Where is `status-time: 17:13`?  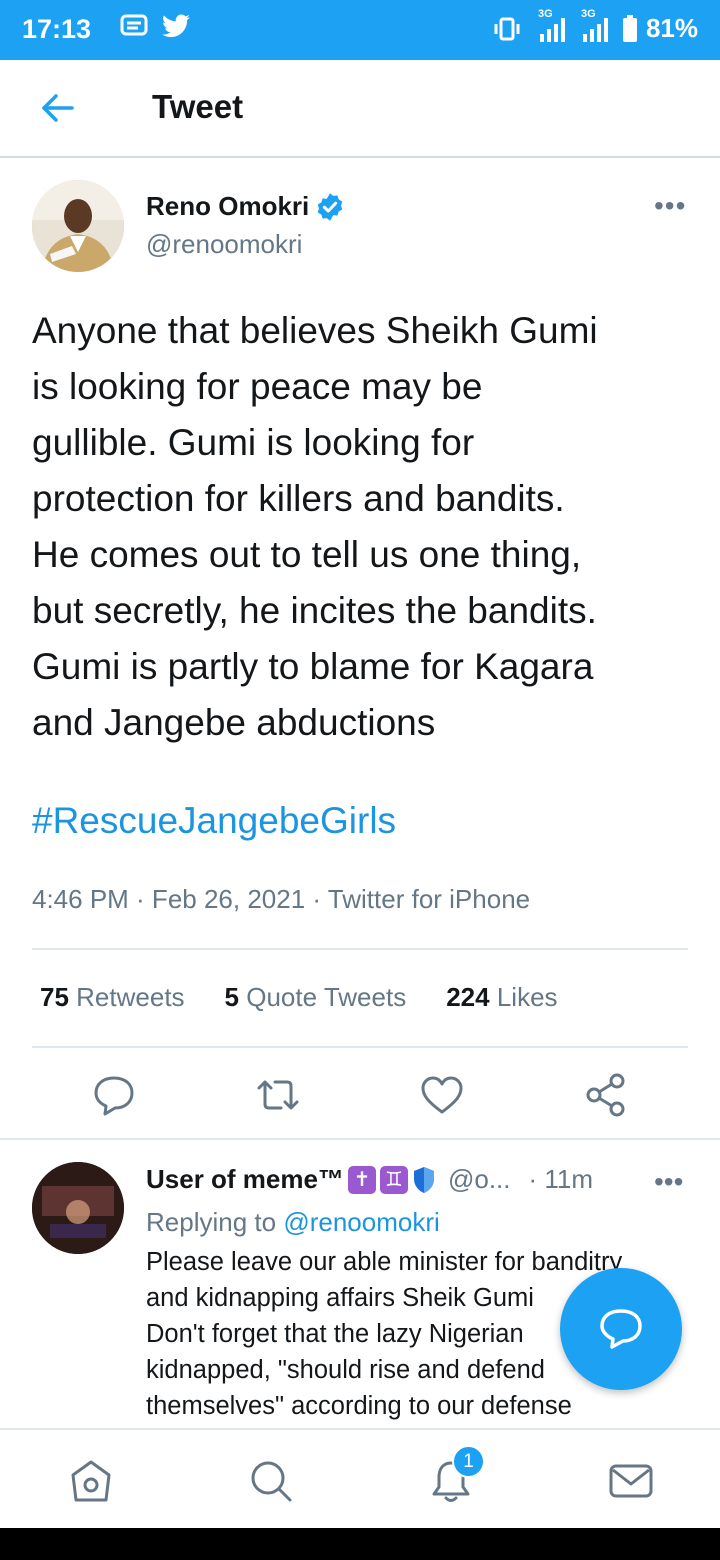 status-time: 17:13 is located at coordinates (57, 29).